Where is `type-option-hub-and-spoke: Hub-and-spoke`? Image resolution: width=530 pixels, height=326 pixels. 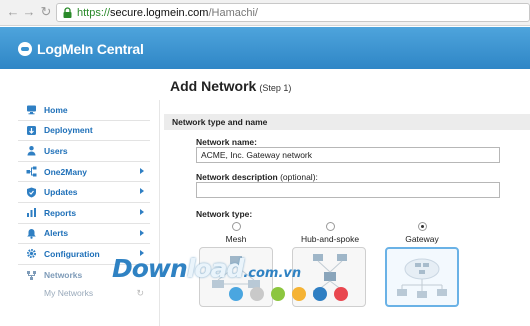 type-option-hub-and-spoke: Hub-and-spoke is located at coordinates (330, 233).